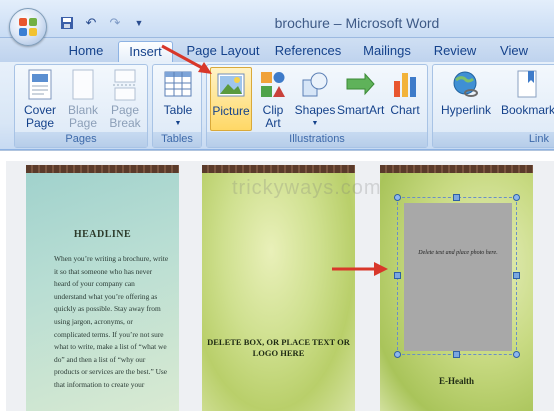 The height and width of the screenshot is (411, 554). I want to click on tab-references: References, so click(308, 51).